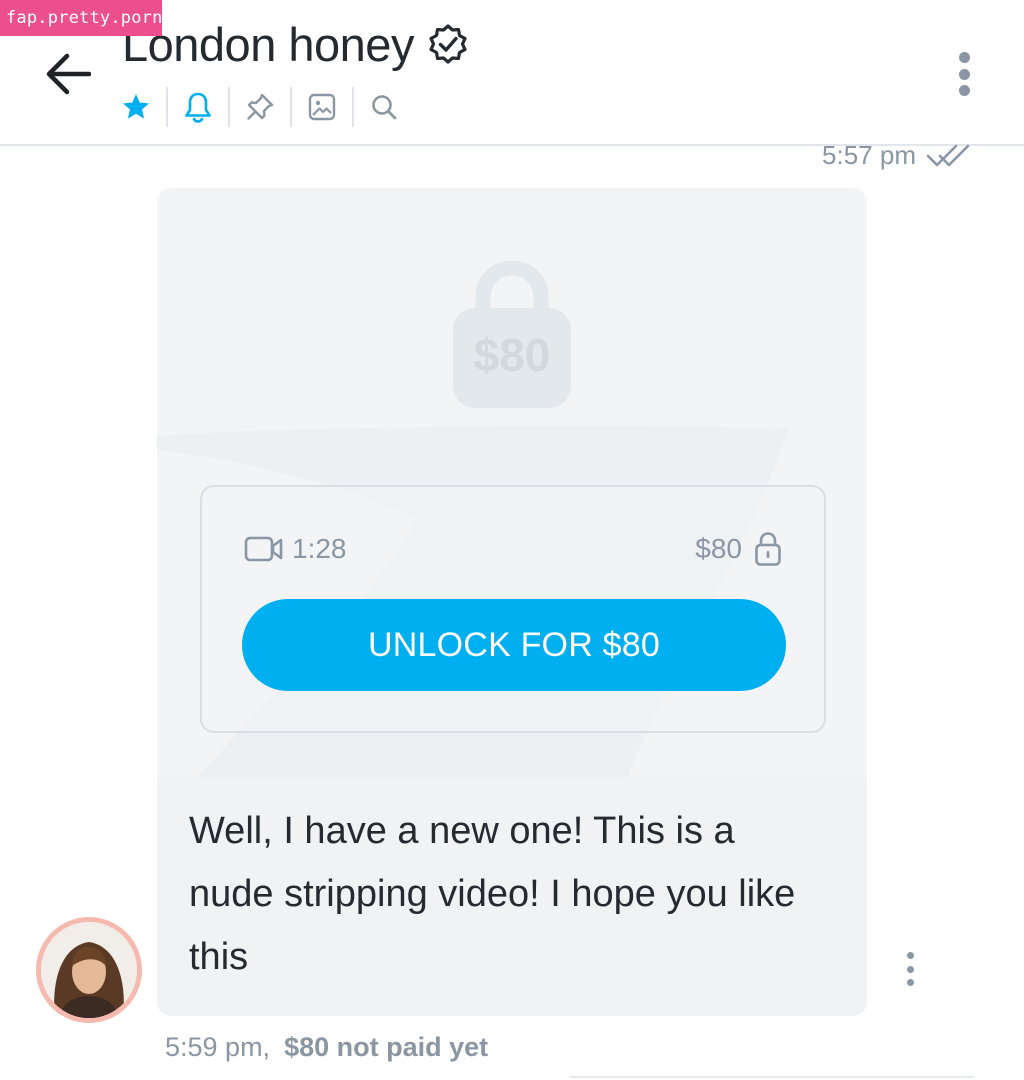  Describe the element at coordinates (448, 44) in the screenshot. I see `verified-badge-icon` at that location.